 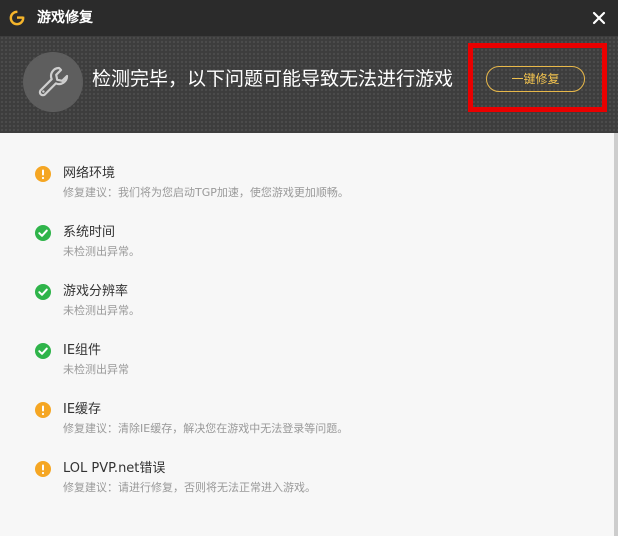 What do you see at coordinates (599, 18) in the screenshot?
I see `close-icon` at bounding box center [599, 18].